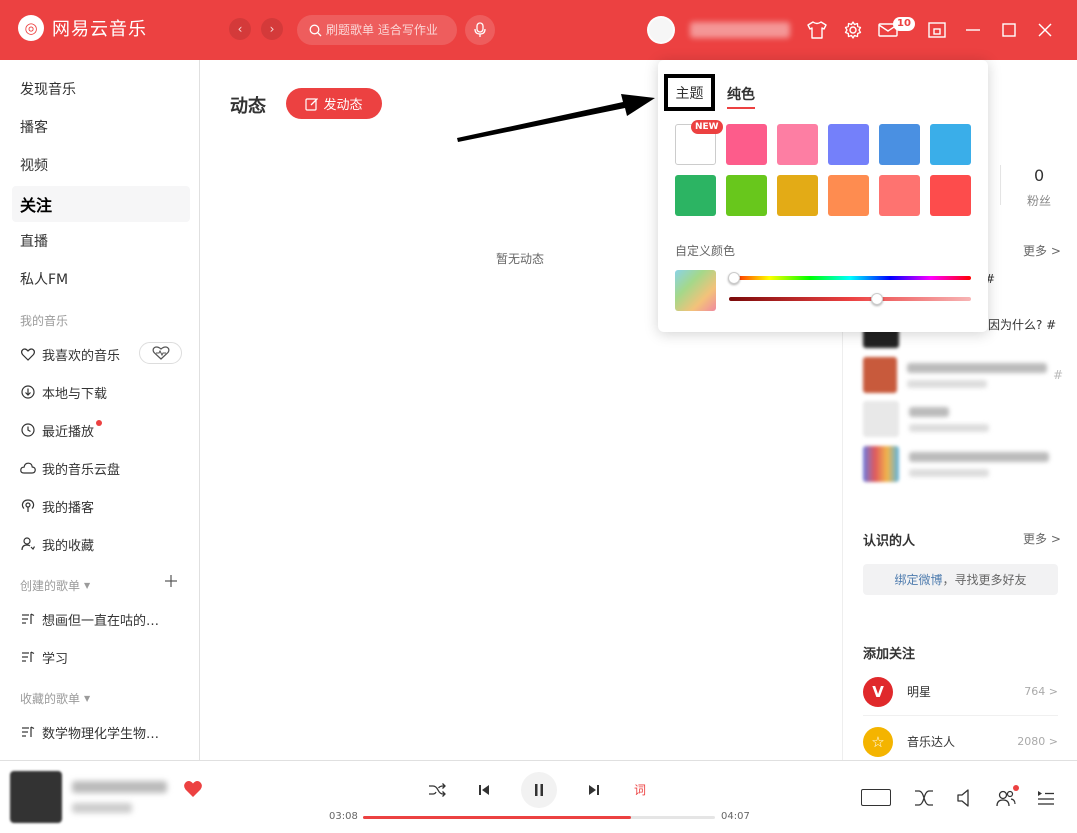  What do you see at coordinates (876, 299) in the screenshot?
I see `lightness-slider-handle` at bounding box center [876, 299].